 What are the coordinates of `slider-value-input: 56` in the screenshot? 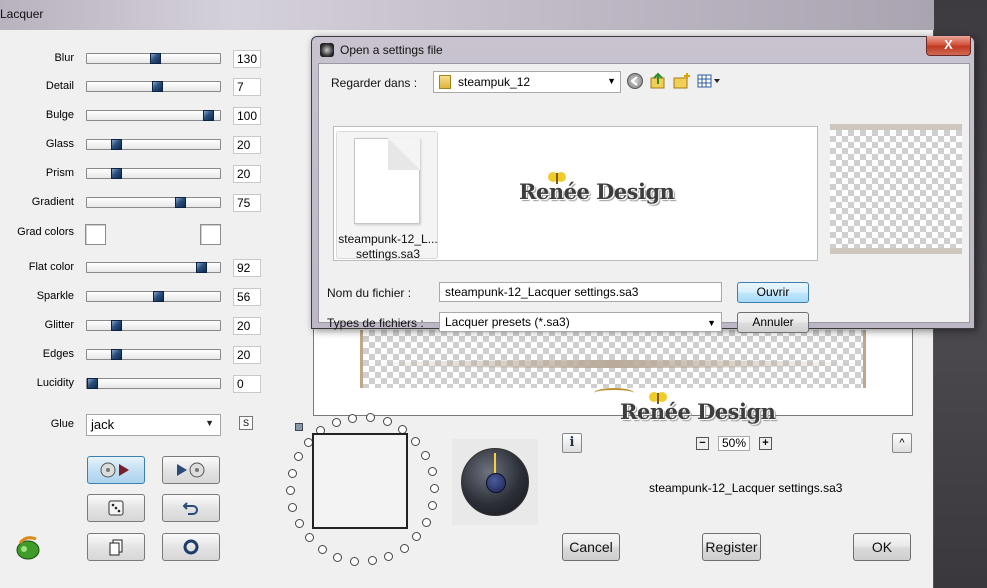 It's located at (247, 297).